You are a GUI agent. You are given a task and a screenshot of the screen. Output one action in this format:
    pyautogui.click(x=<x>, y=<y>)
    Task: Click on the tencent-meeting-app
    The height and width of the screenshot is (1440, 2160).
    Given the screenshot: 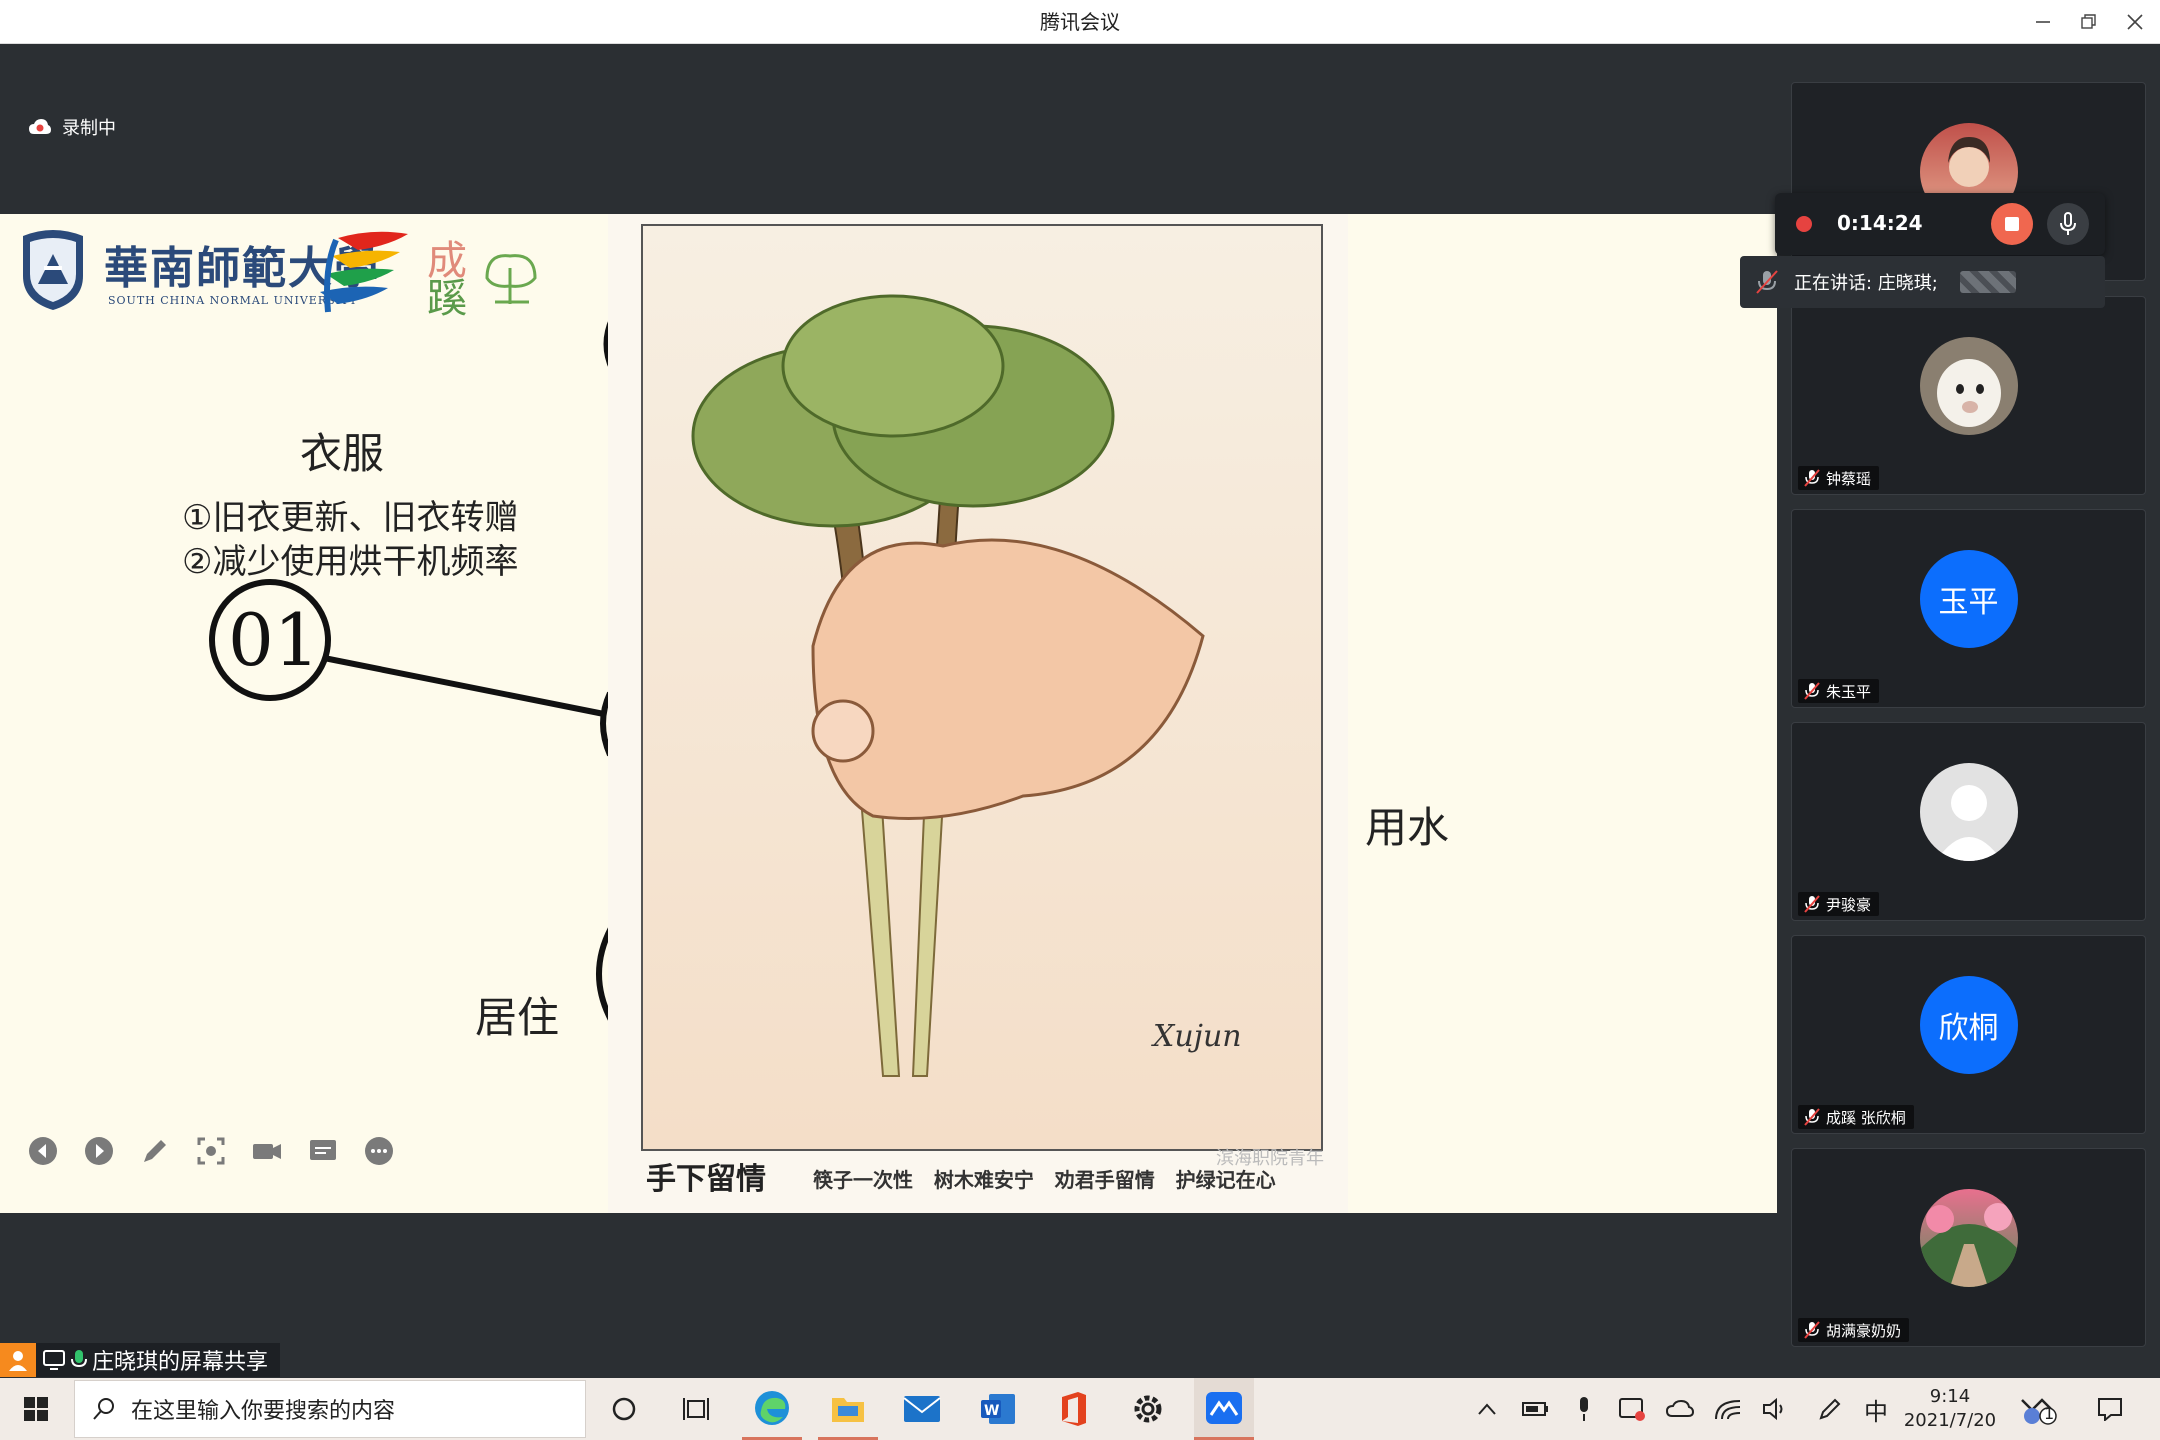 What is the action you would take?
    pyautogui.click(x=1224, y=1409)
    